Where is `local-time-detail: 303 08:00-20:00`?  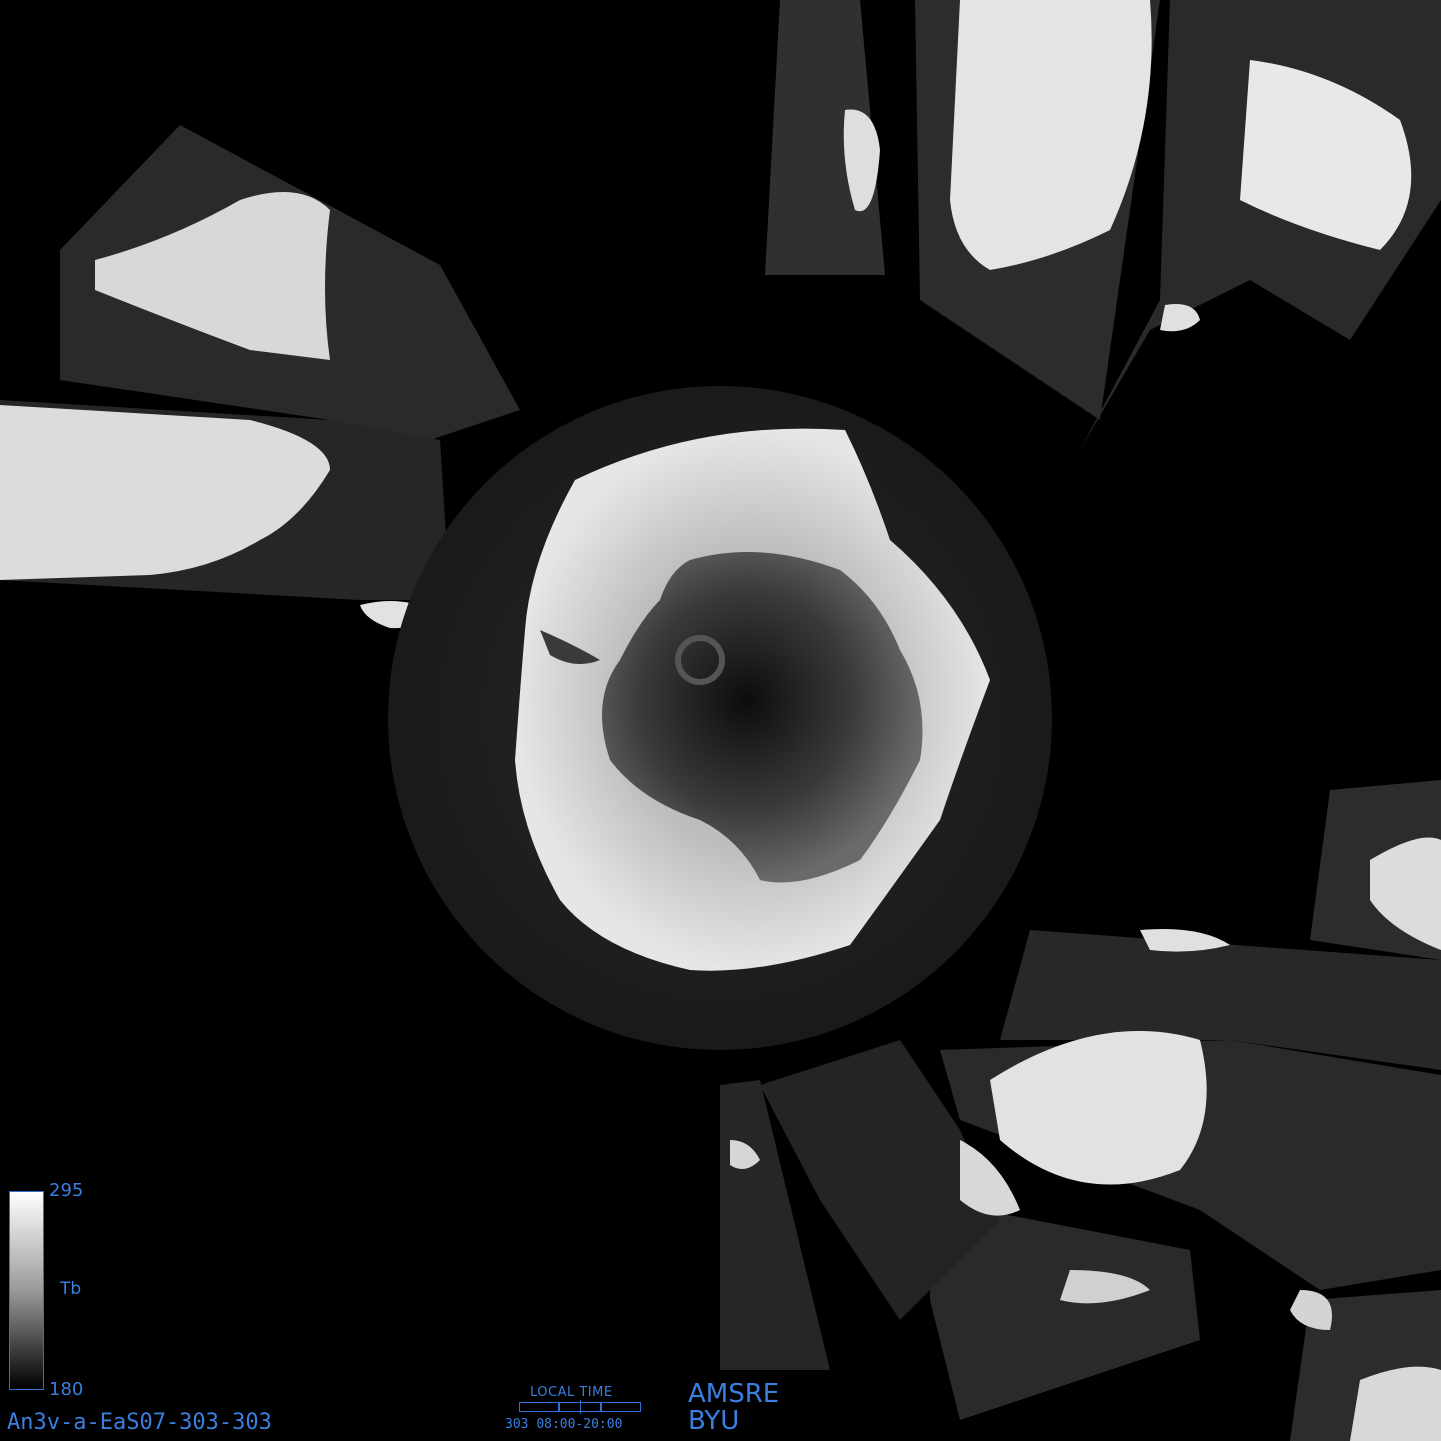 local-time-detail: 303 08:00-20:00 is located at coordinates (563, 1424).